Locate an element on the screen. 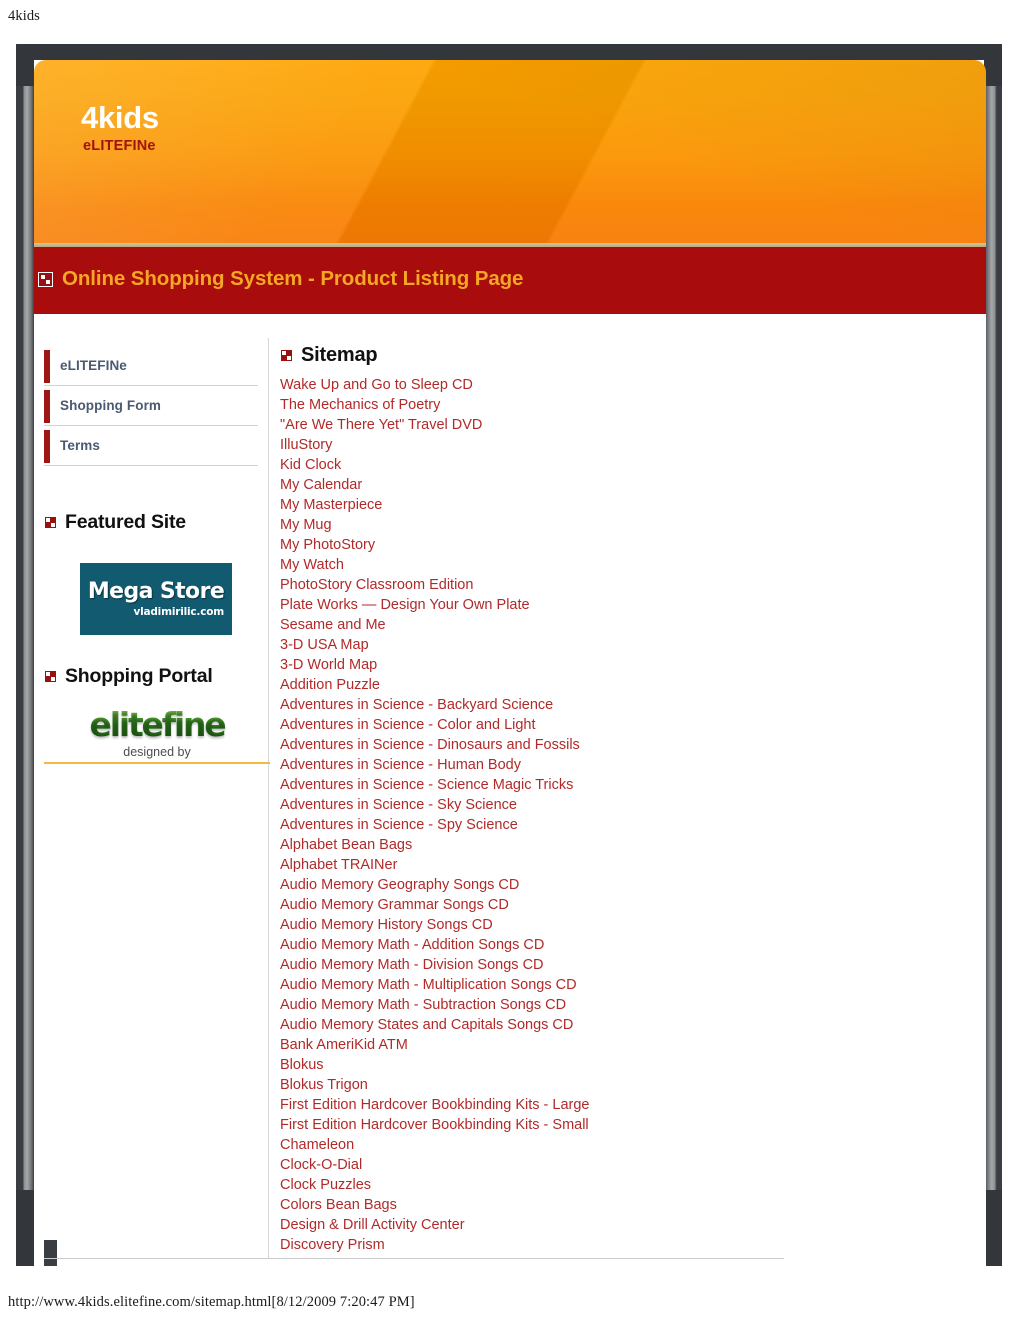  sitemap-heading: Sitemap is located at coordinates (339, 355).